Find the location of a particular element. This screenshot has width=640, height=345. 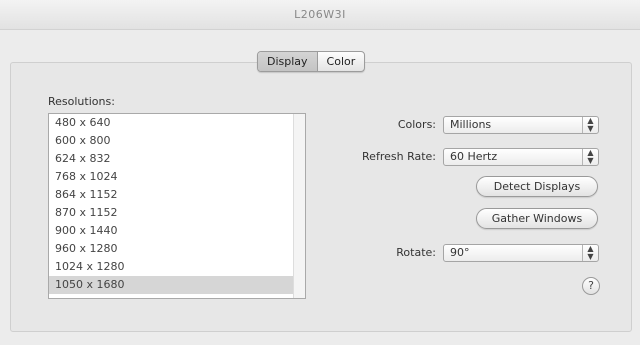

resolution-item: 1024 x 1280 is located at coordinates (177, 267).